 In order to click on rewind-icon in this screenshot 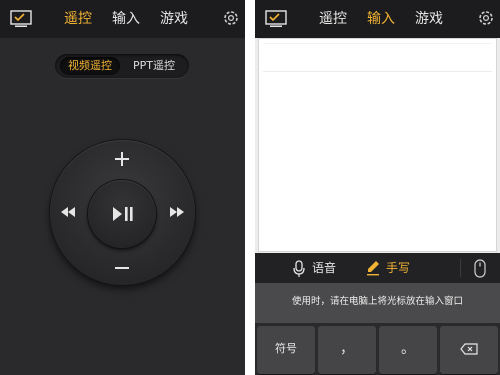, I will do `click(68, 212)`.